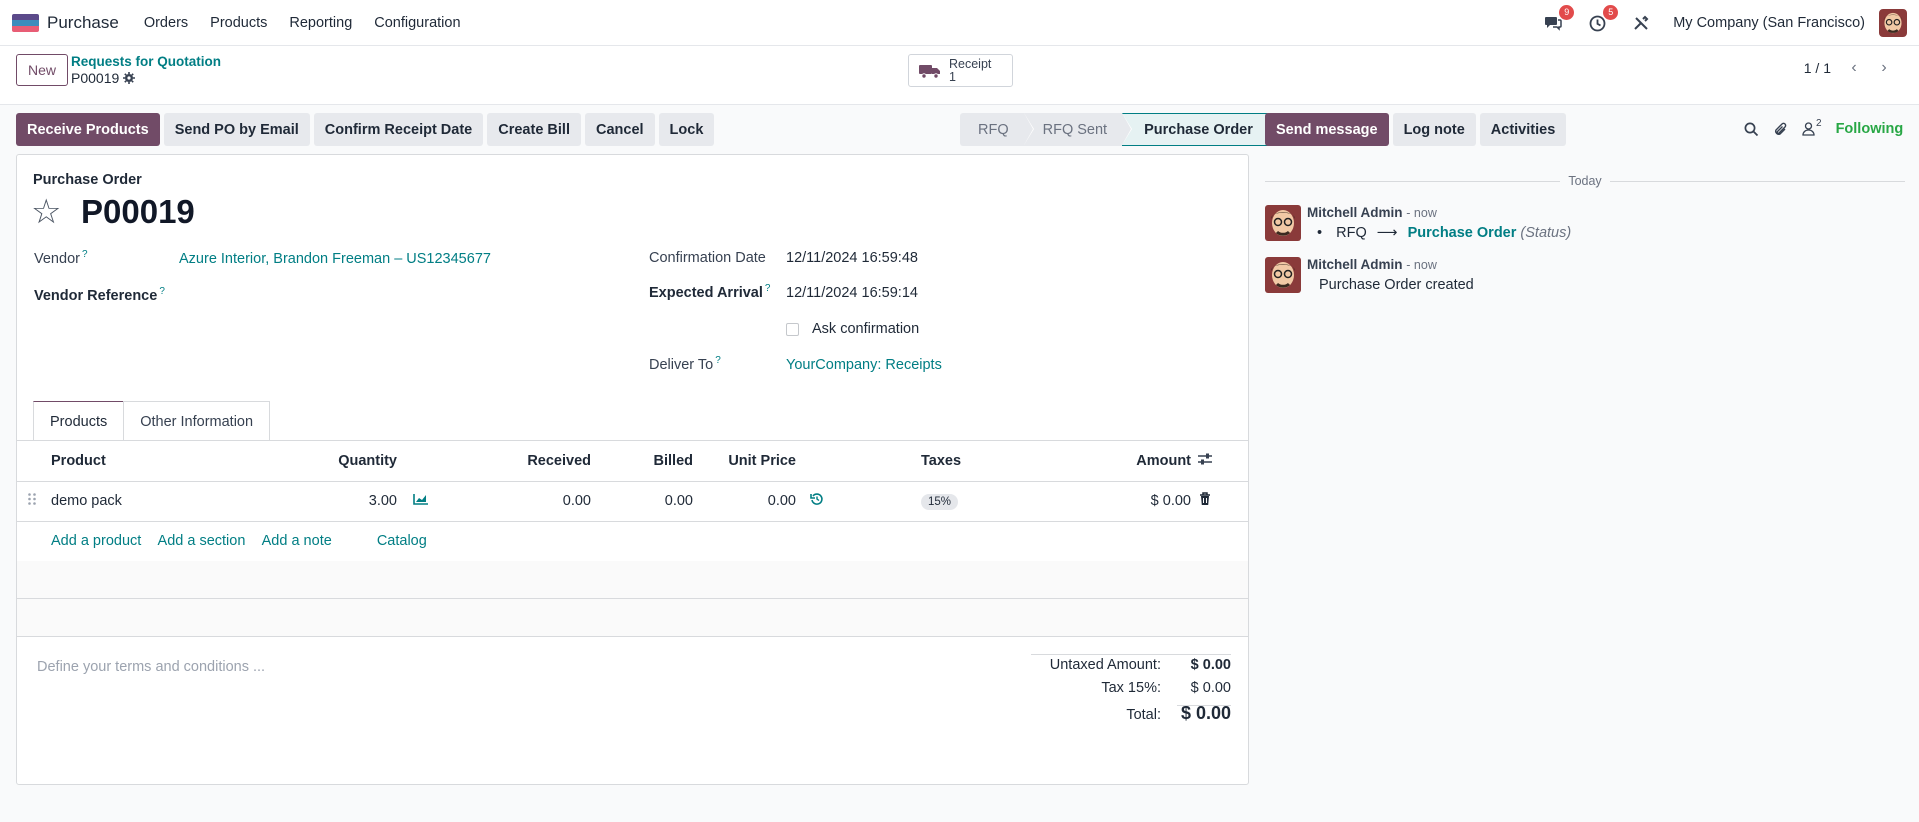 This screenshot has width=1919, height=822. What do you see at coordinates (744, 501) in the screenshot?
I see `line-unit-price: 0.00` at bounding box center [744, 501].